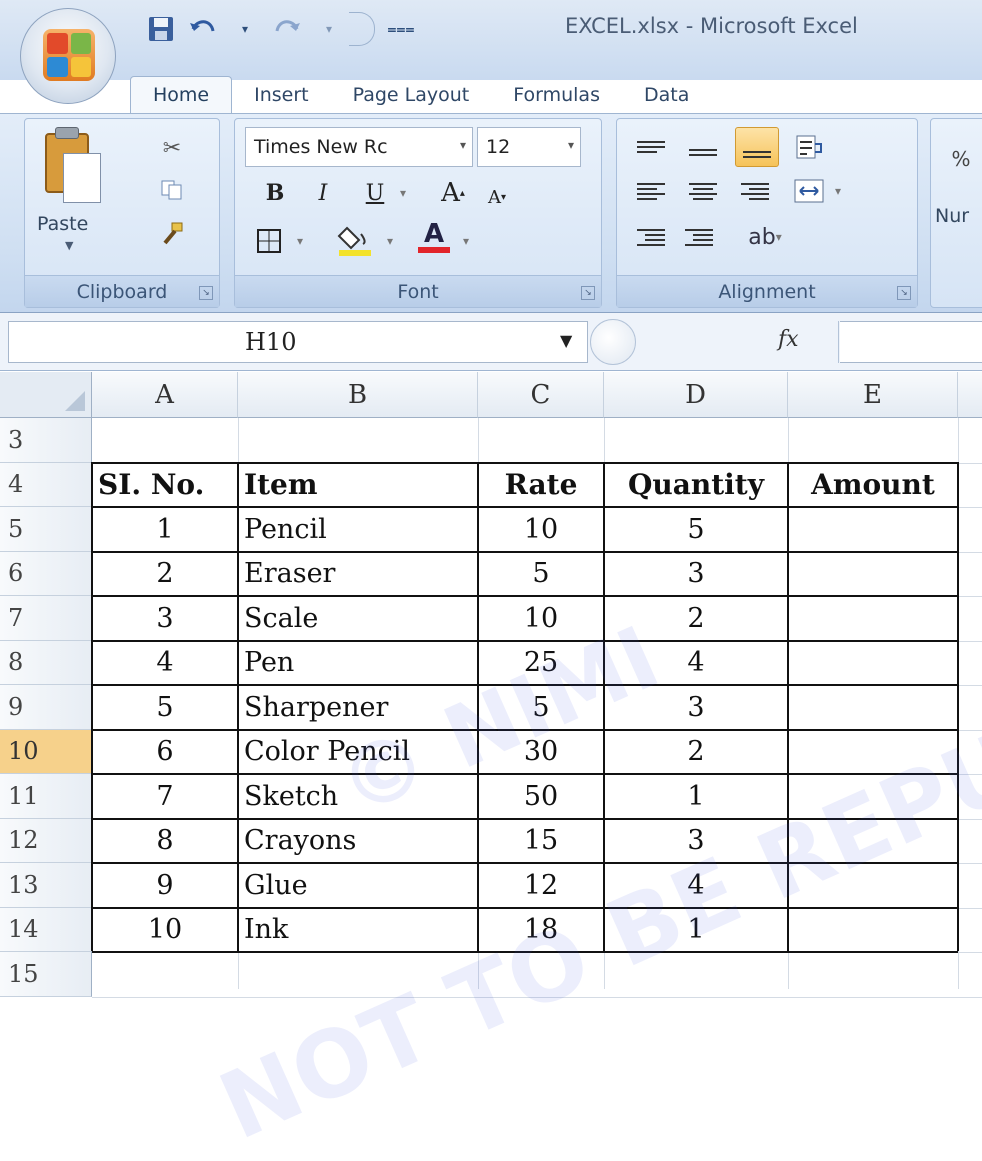  What do you see at coordinates (358, 395) in the screenshot?
I see `column-header-b: B` at bounding box center [358, 395].